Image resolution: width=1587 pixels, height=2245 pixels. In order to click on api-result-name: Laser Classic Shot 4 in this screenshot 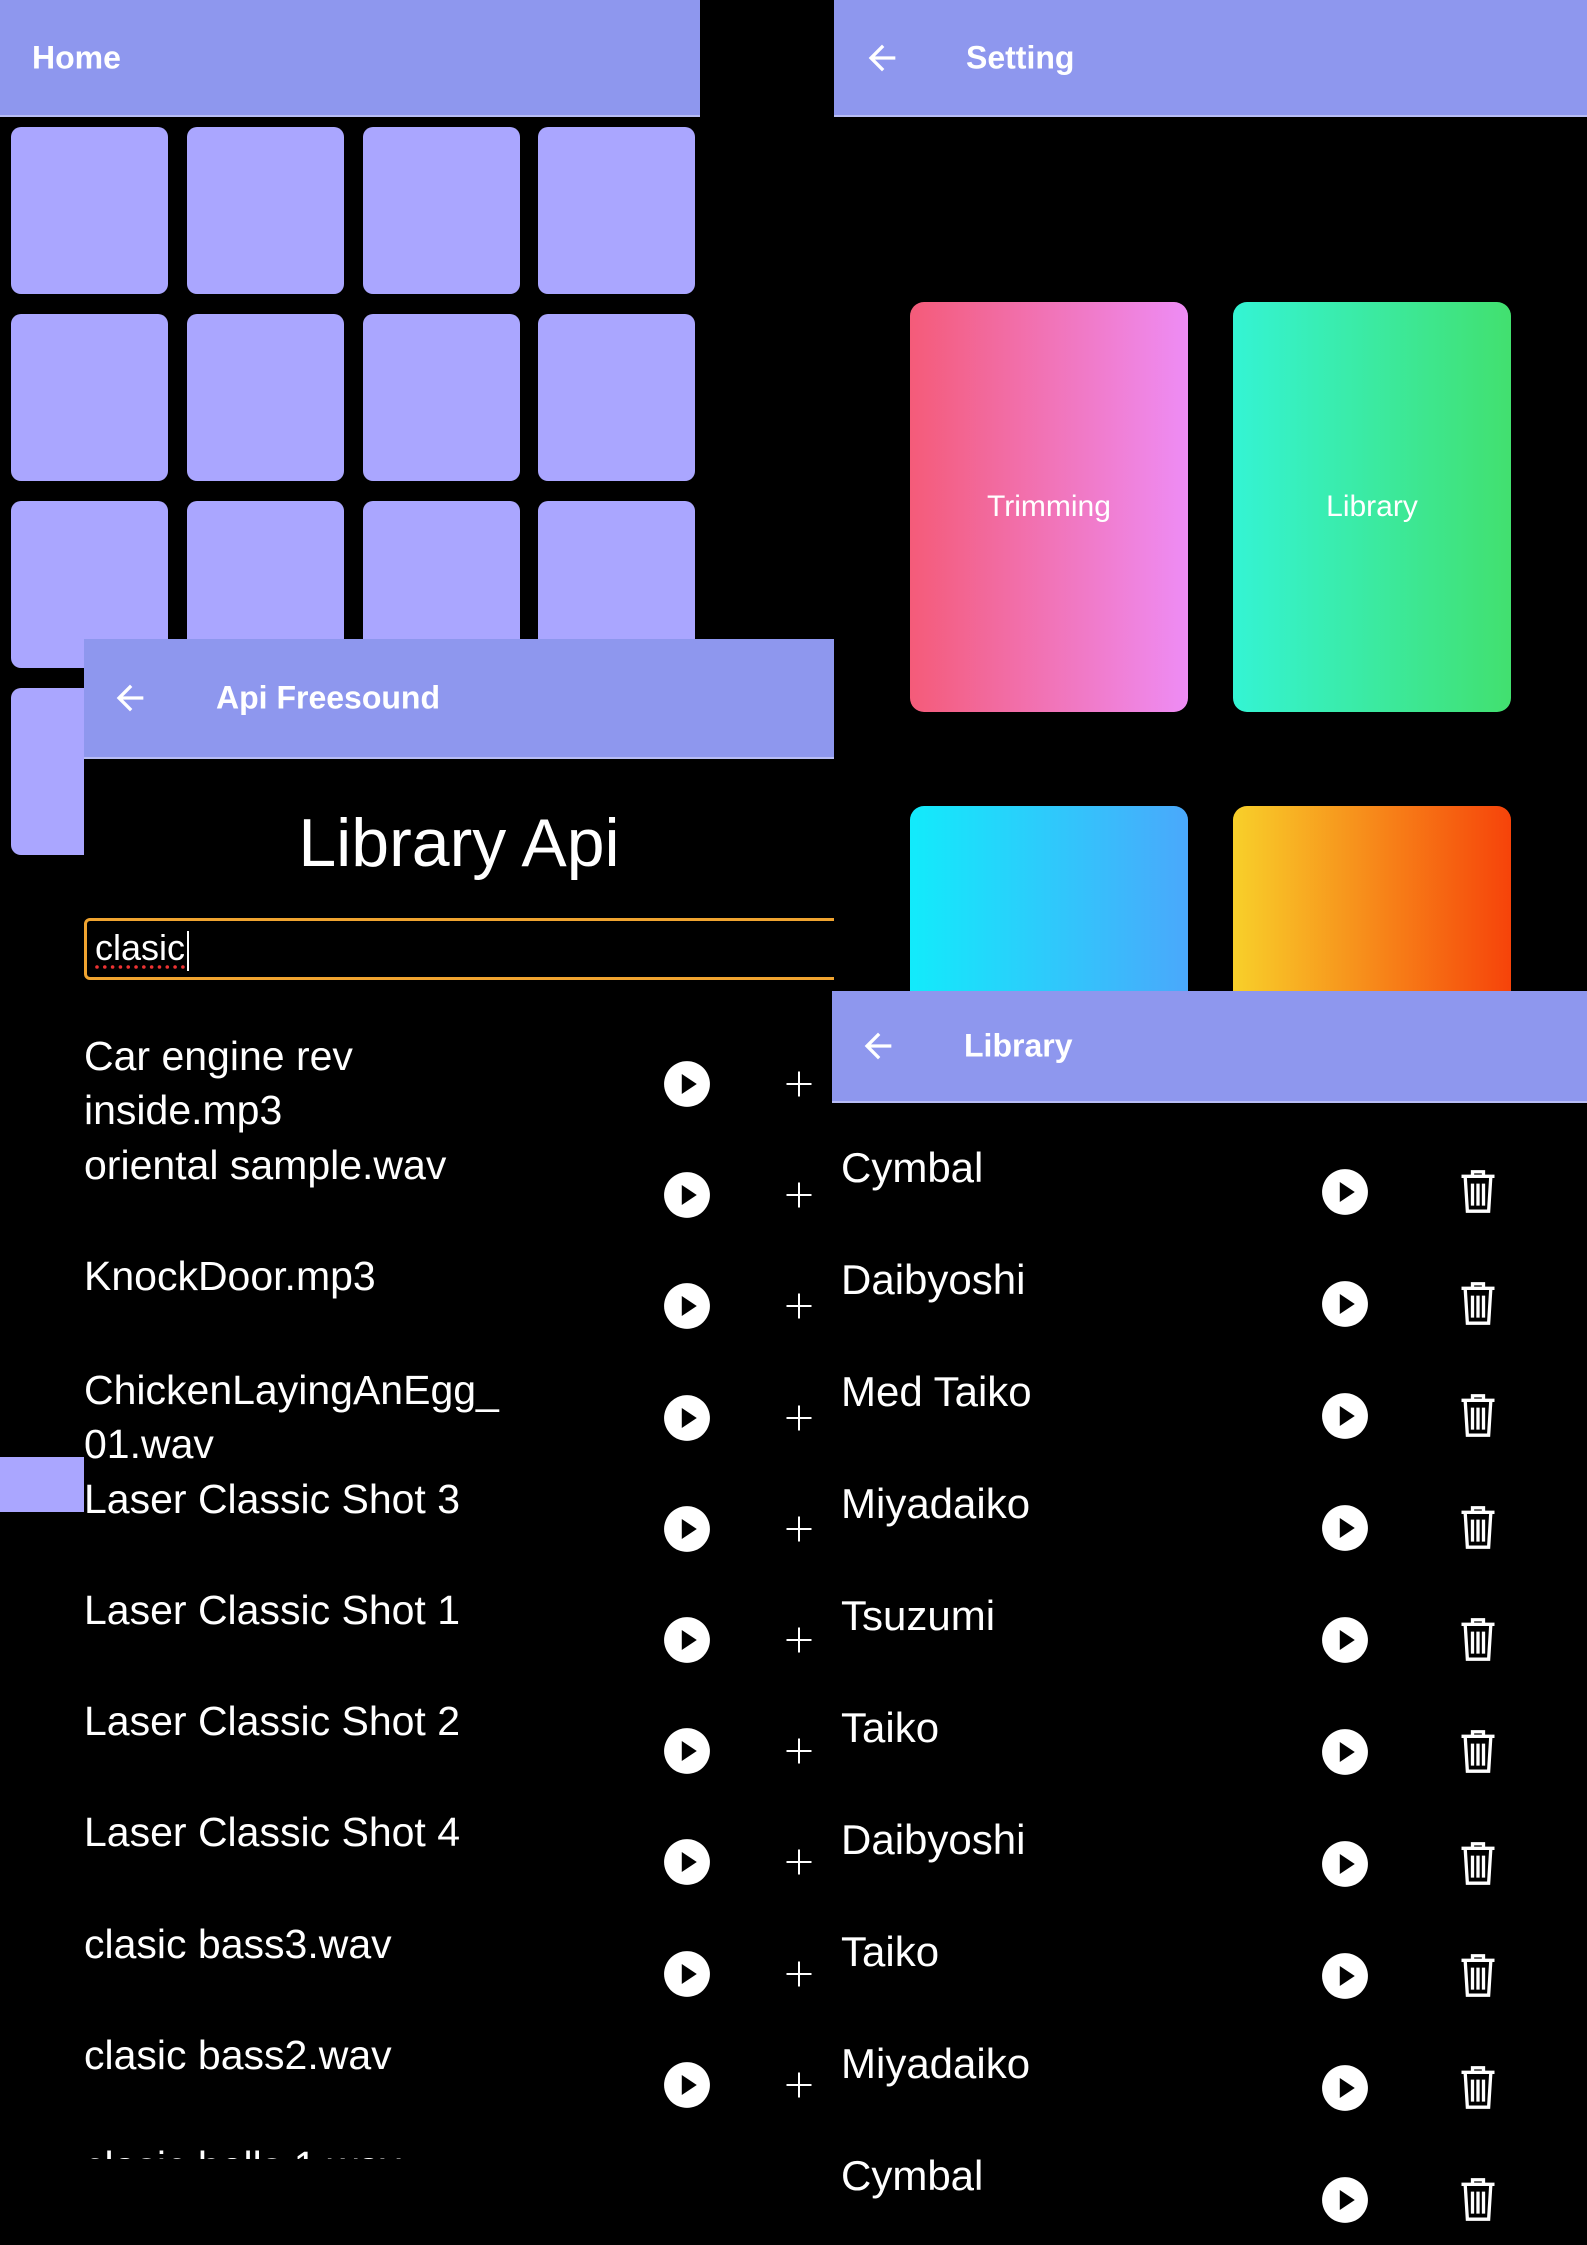, I will do `click(272, 1832)`.